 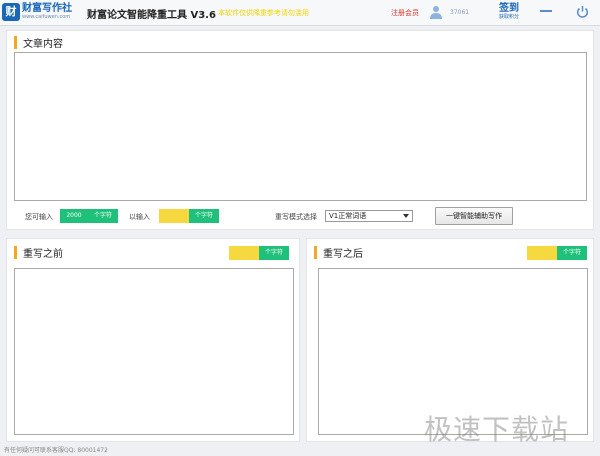 I want to click on entered-counter: 个字符, so click(x=189, y=216).